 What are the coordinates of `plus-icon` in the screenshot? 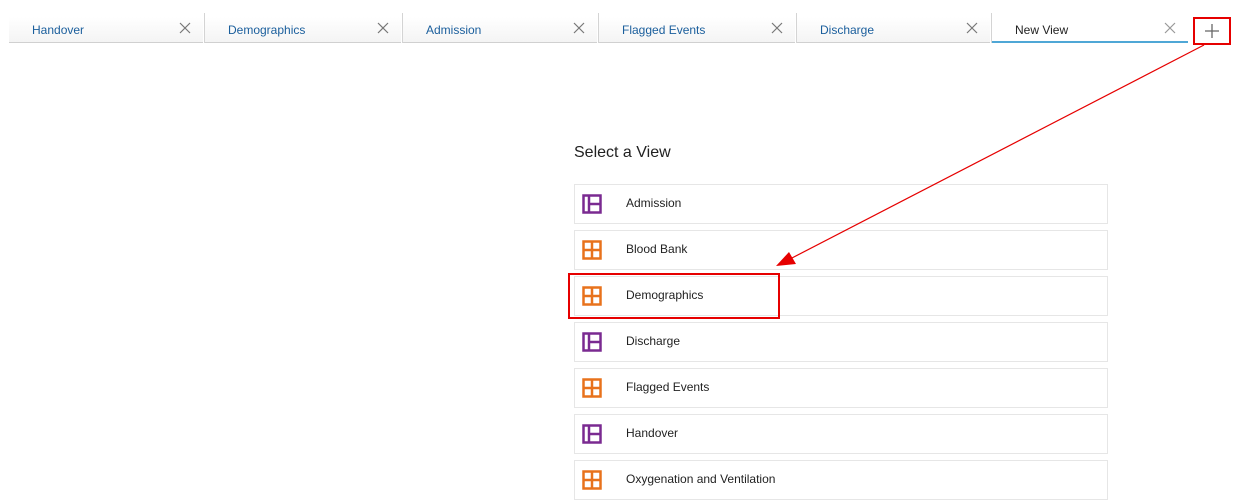 It's located at (1212, 31).